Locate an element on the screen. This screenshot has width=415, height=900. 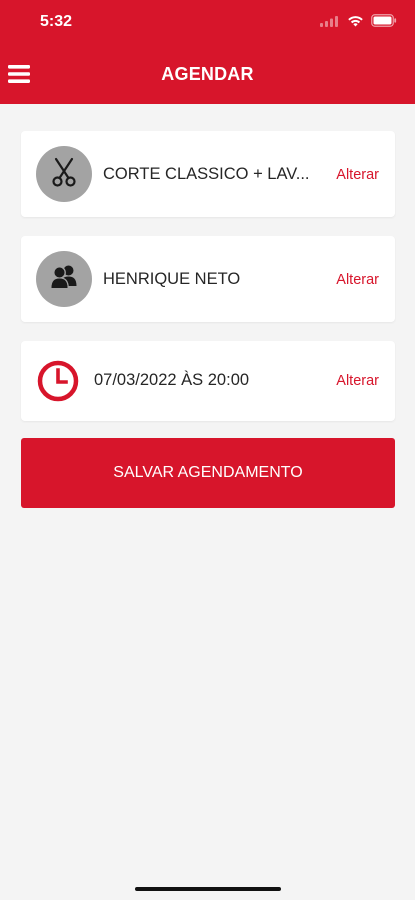
top-bar: 5:32 AGENDAR is located at coordinates (207, 52).